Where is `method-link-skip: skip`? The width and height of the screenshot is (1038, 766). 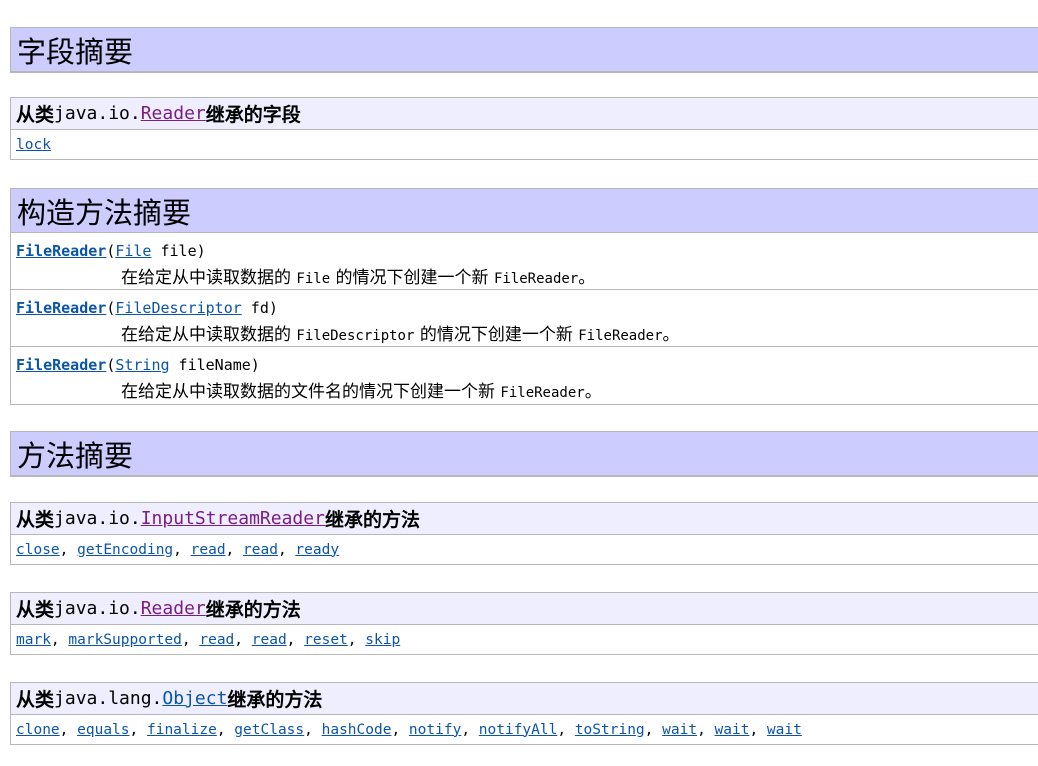
method-link-skip: skip is located at coordinates (382, 640).